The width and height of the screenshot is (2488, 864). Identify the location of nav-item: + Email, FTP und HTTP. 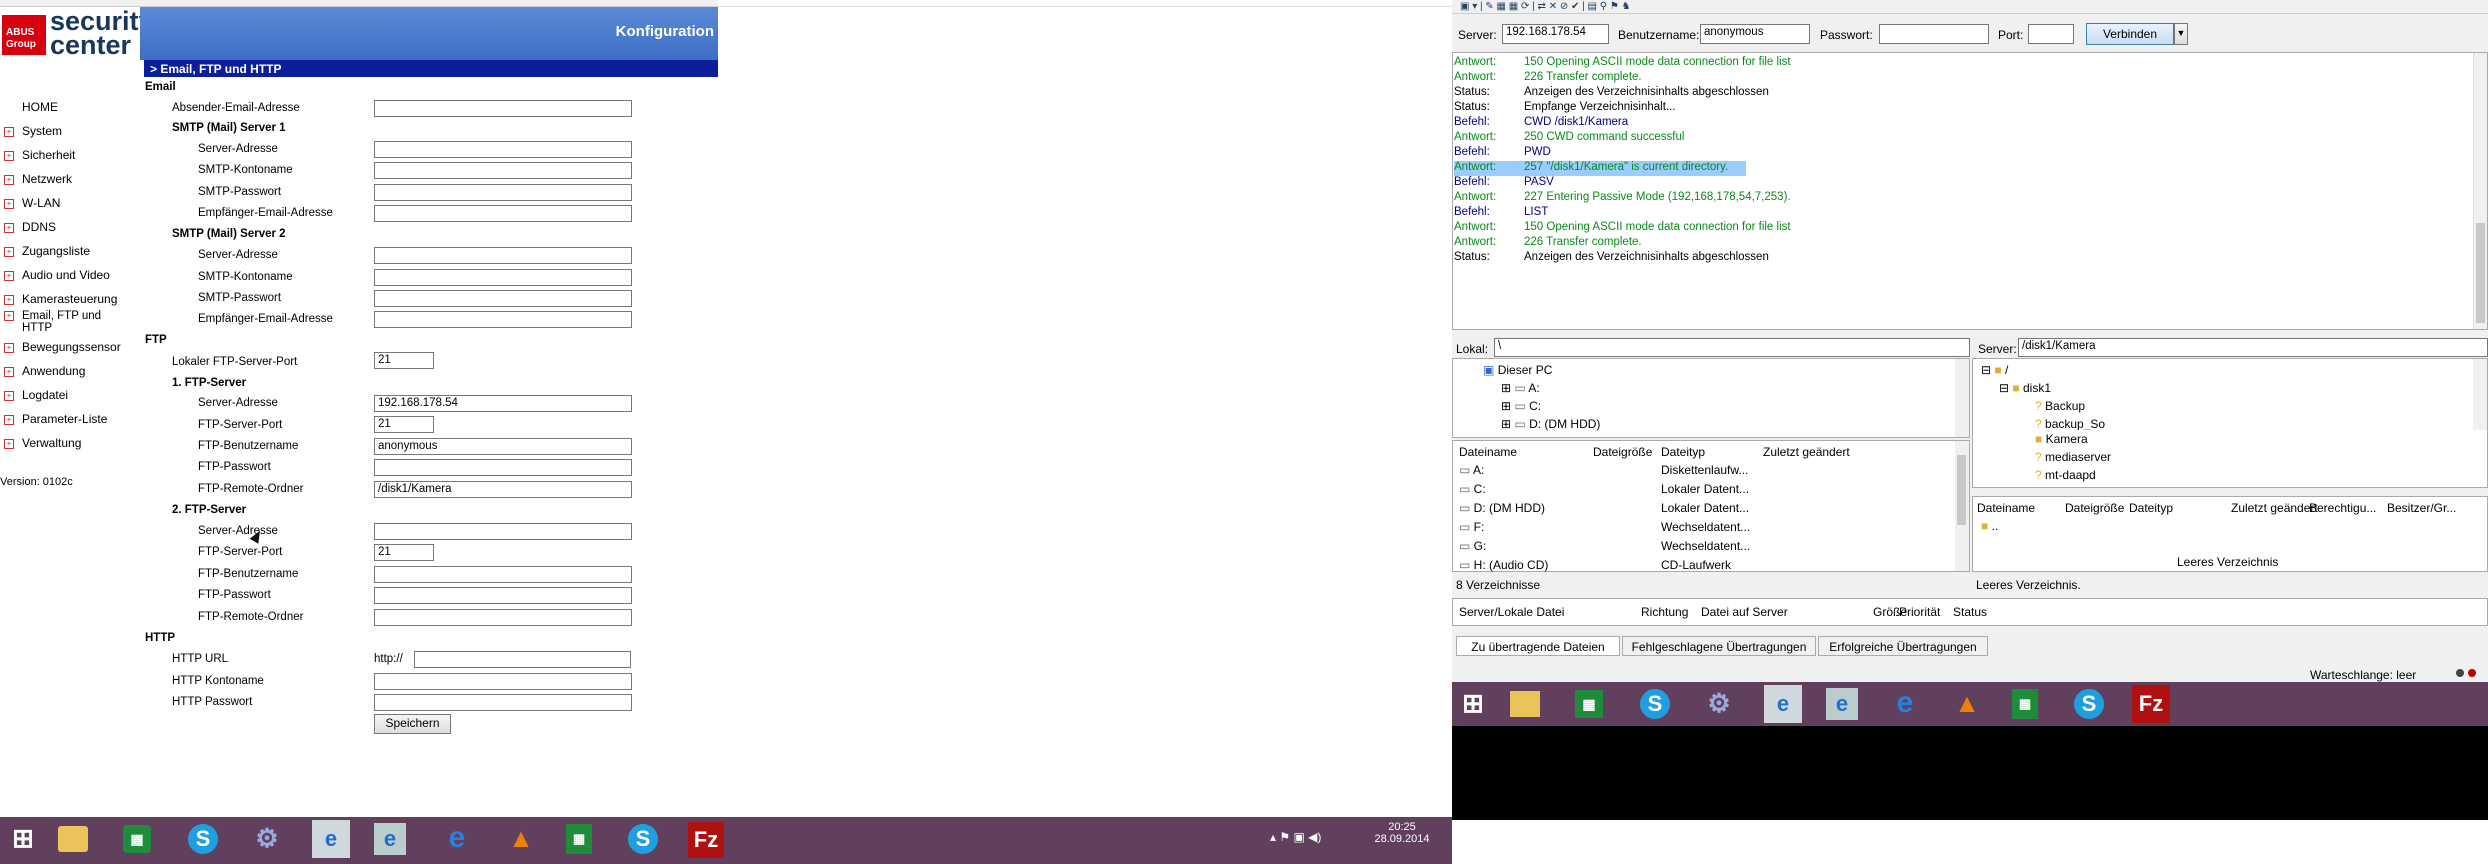
(70, 322).